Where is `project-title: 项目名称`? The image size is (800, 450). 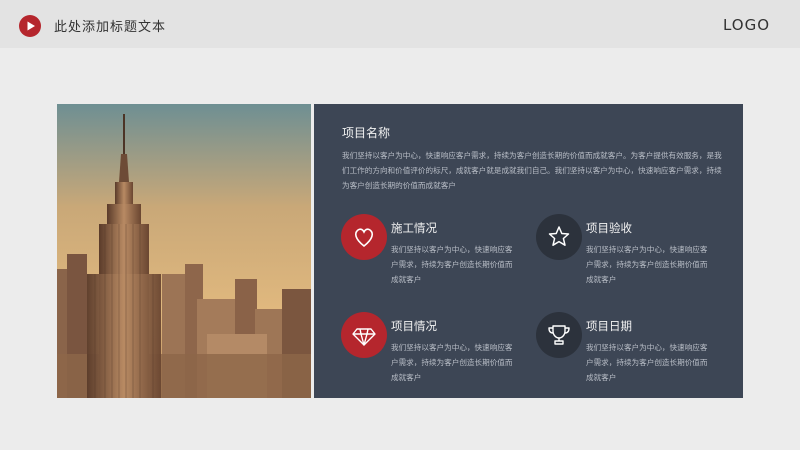 project-title: 项目名称 is located at coordinates (366, 133).